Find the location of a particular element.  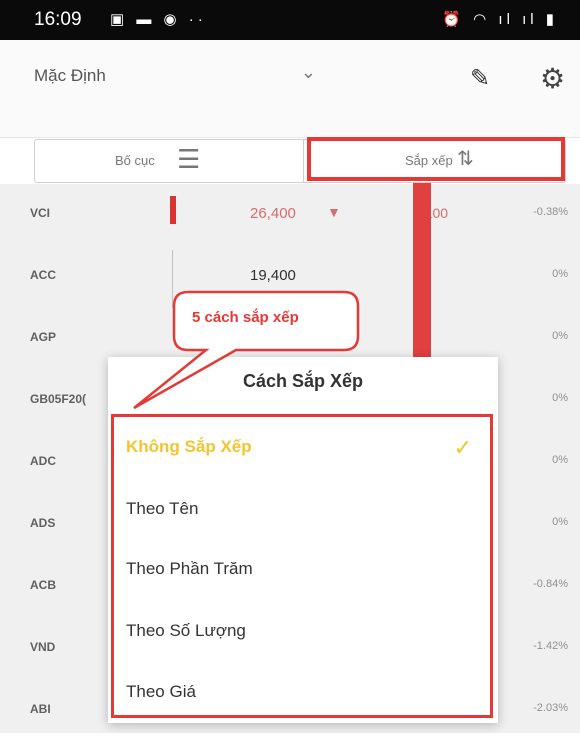

callout-text: 5 cách sắp xếp is located at coordinates (245, 317).